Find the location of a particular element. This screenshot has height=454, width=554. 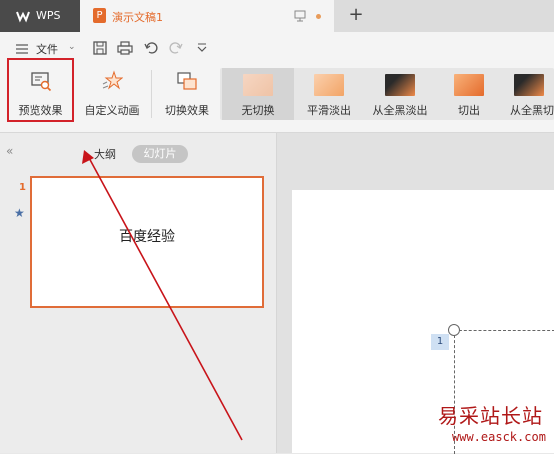

collapse-panel-icon: « is located at coordinates (9, 151).